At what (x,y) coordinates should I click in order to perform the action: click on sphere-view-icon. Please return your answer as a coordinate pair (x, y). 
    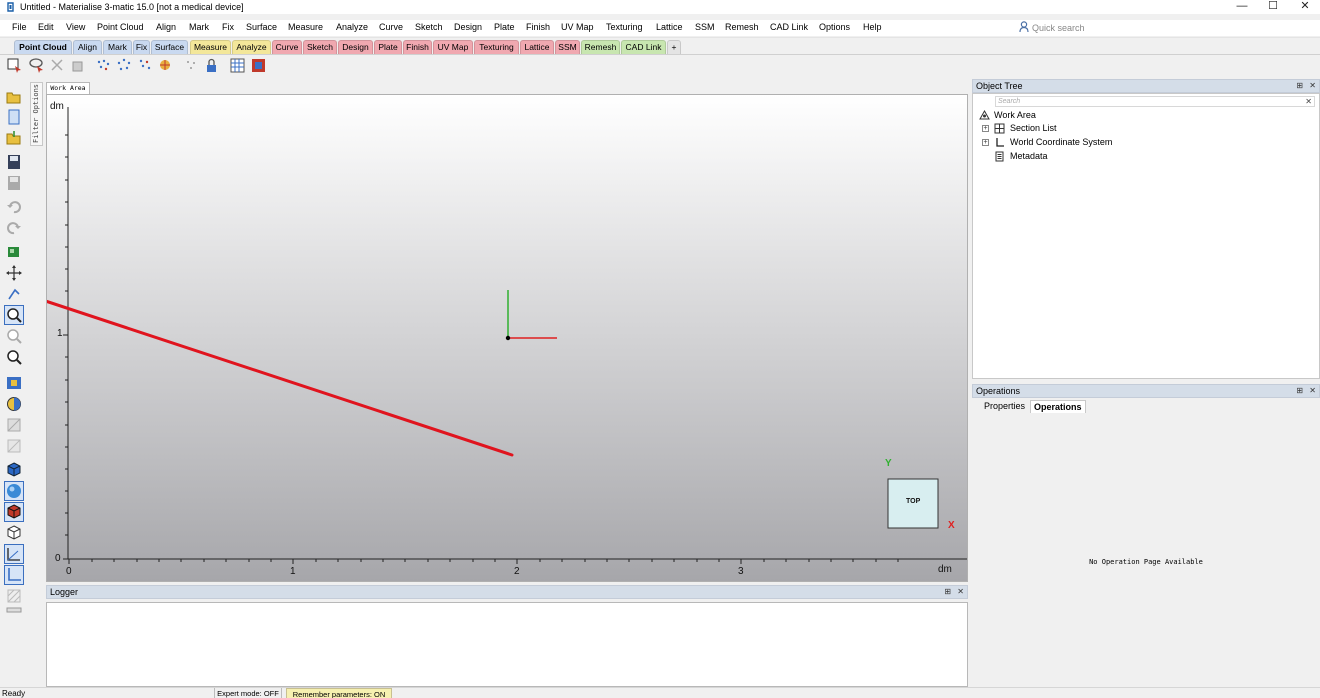
    Looking at the image, I should click on (14, 491).